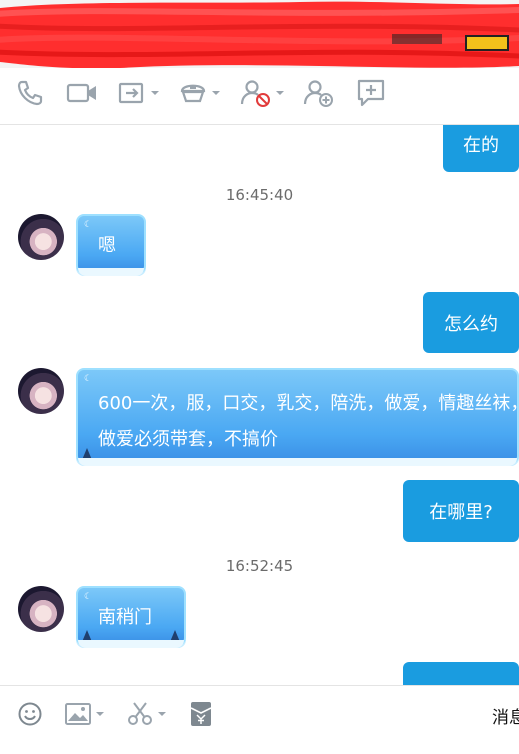 Image resolution: width=519 pixels, height=754 pixels. I want to click on message-bubble-incoming: ☾ 南稍门, so click(131, 617).